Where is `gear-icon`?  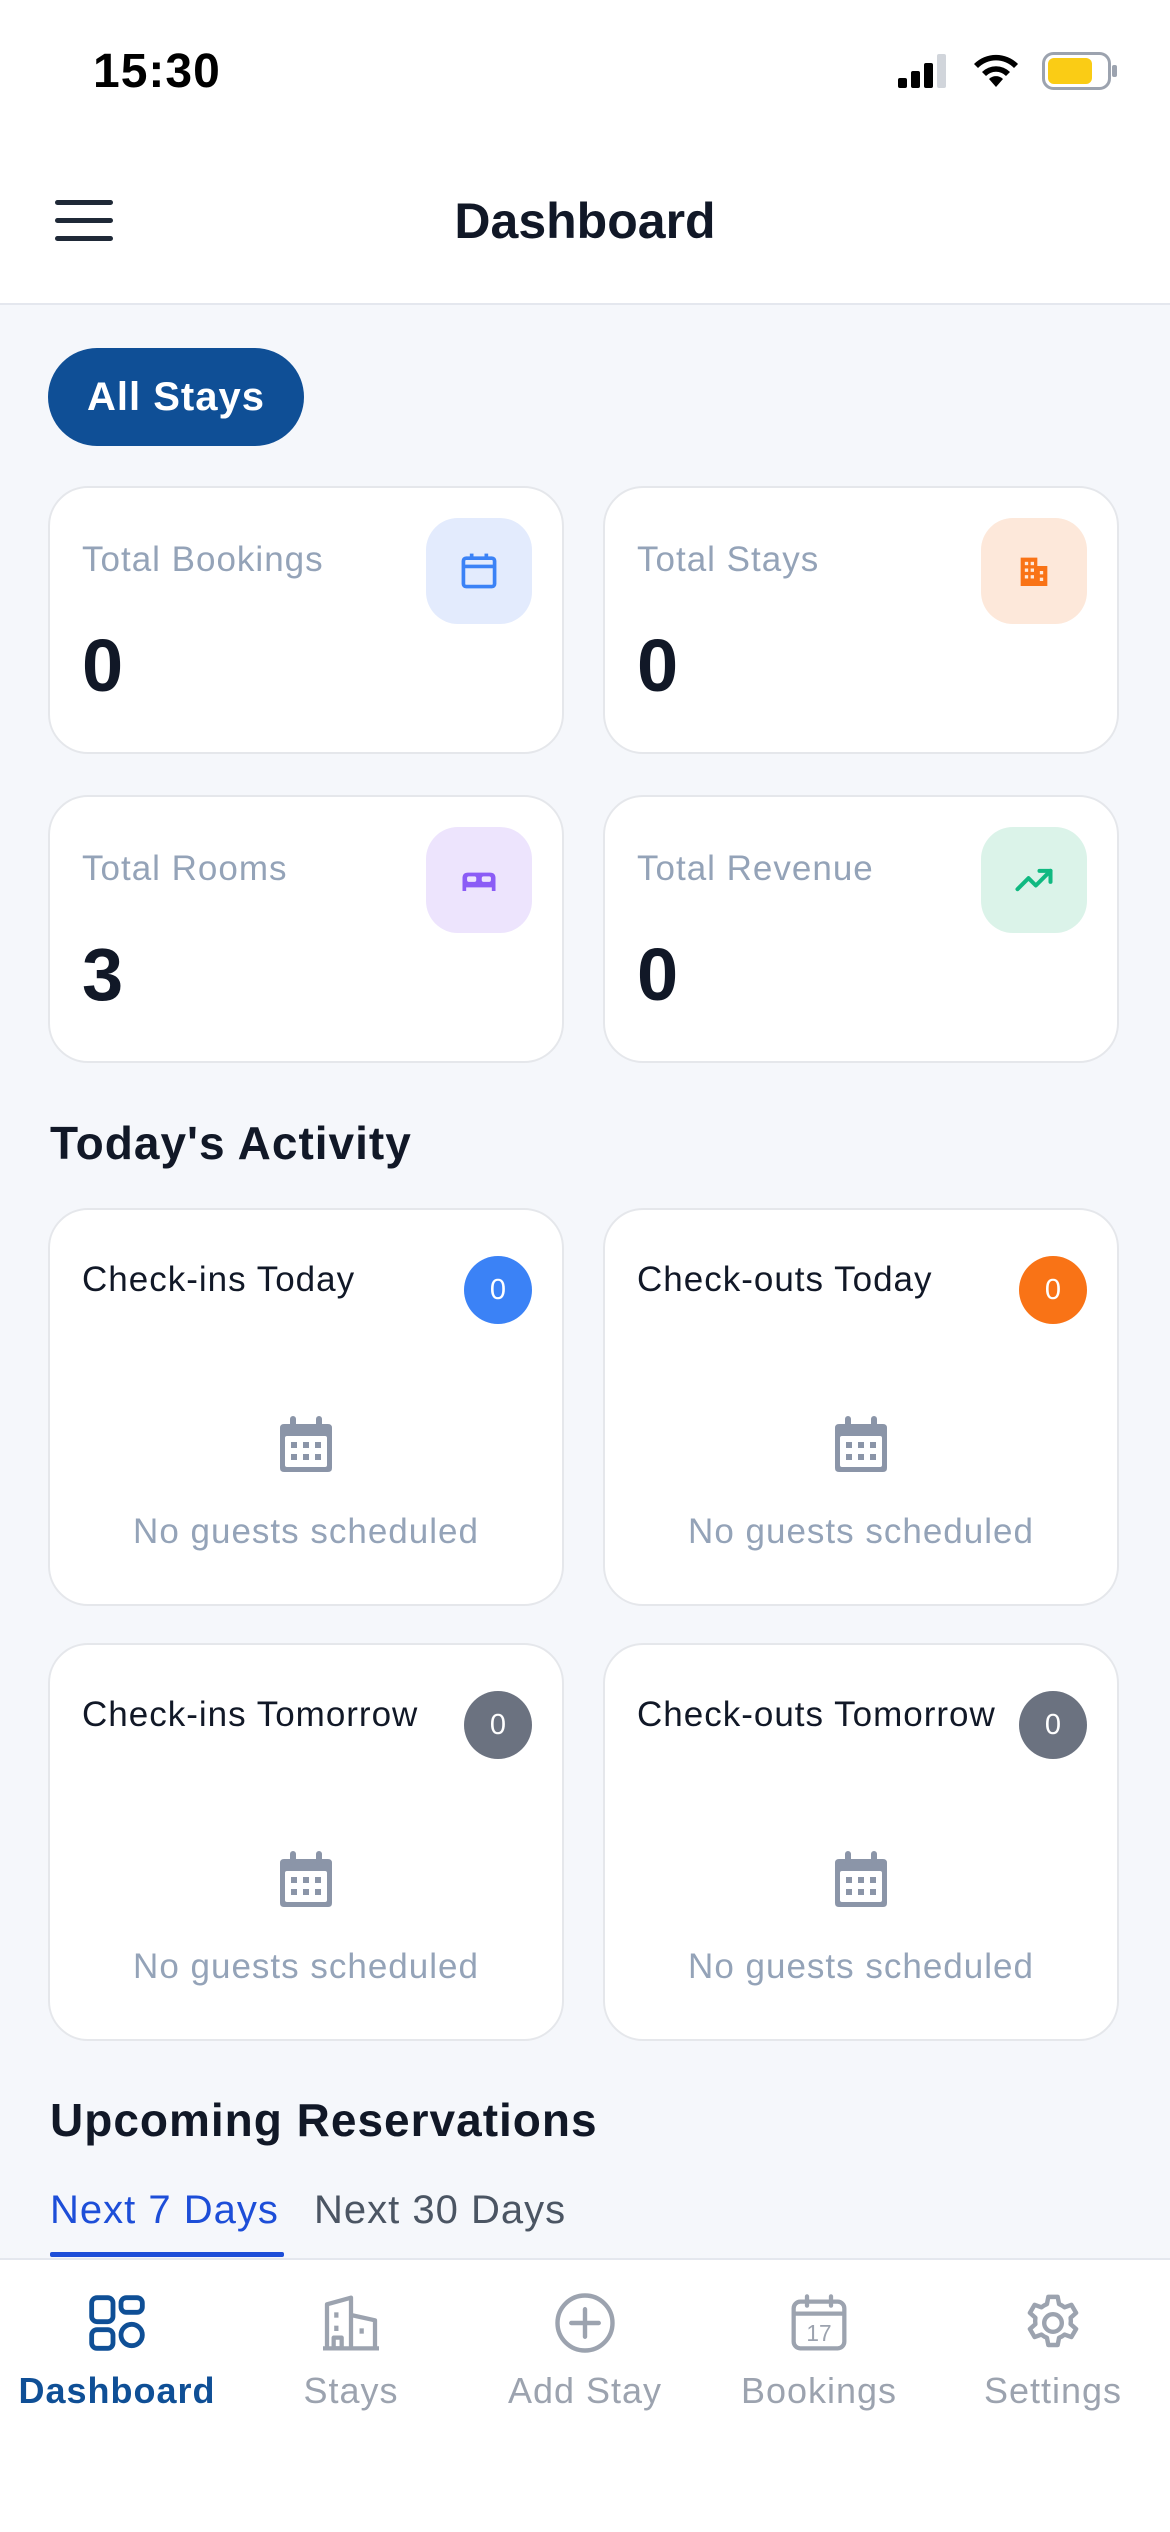 gear-icon is located at coordinates (1053, 2323).